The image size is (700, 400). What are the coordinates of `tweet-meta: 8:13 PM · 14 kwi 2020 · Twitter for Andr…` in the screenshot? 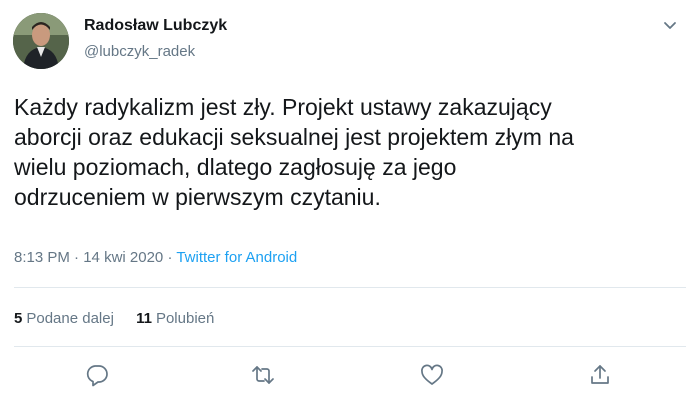 It's located at (155, 257).